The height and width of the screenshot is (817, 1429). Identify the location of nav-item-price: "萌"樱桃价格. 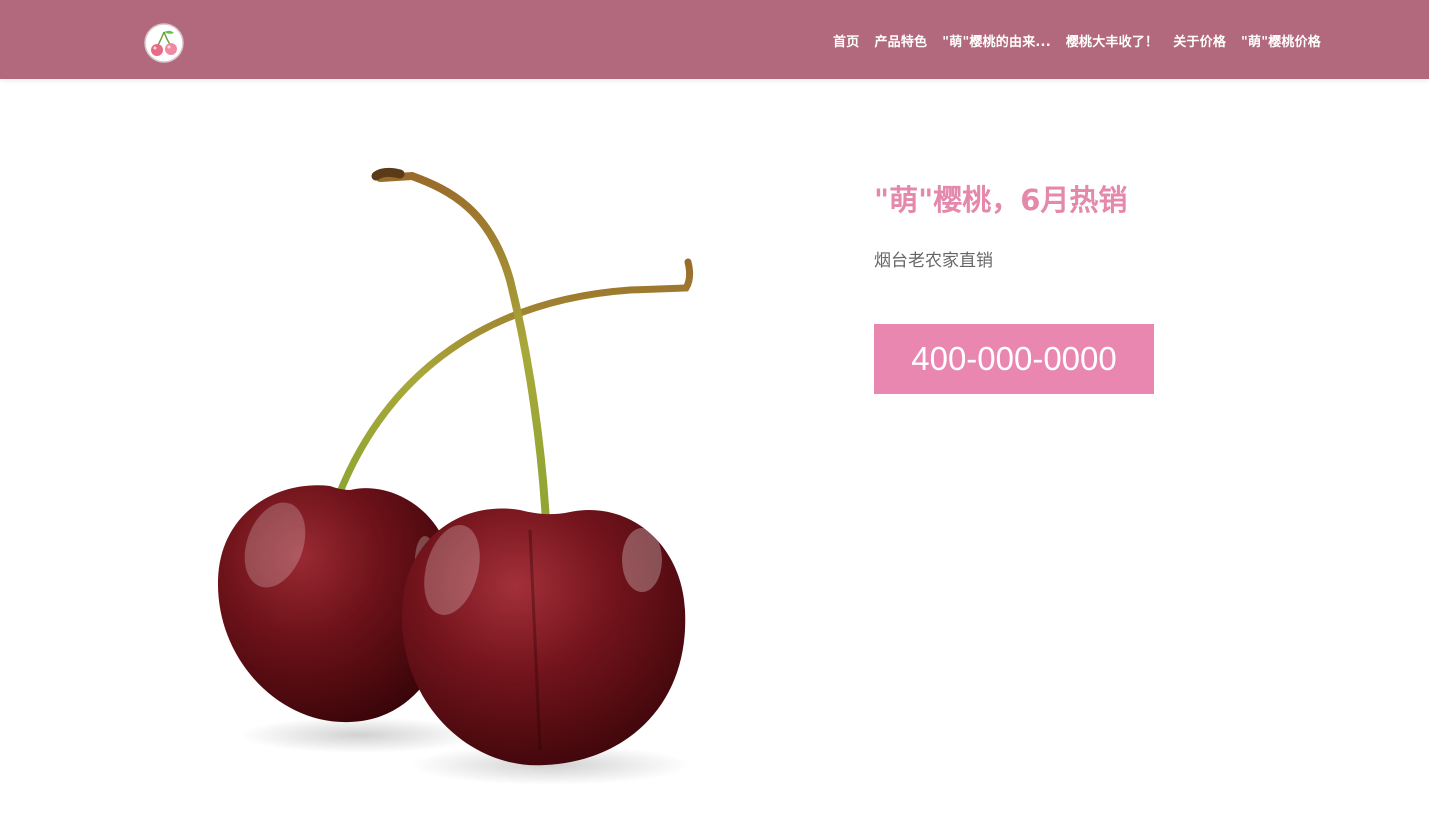
(1281, 43).